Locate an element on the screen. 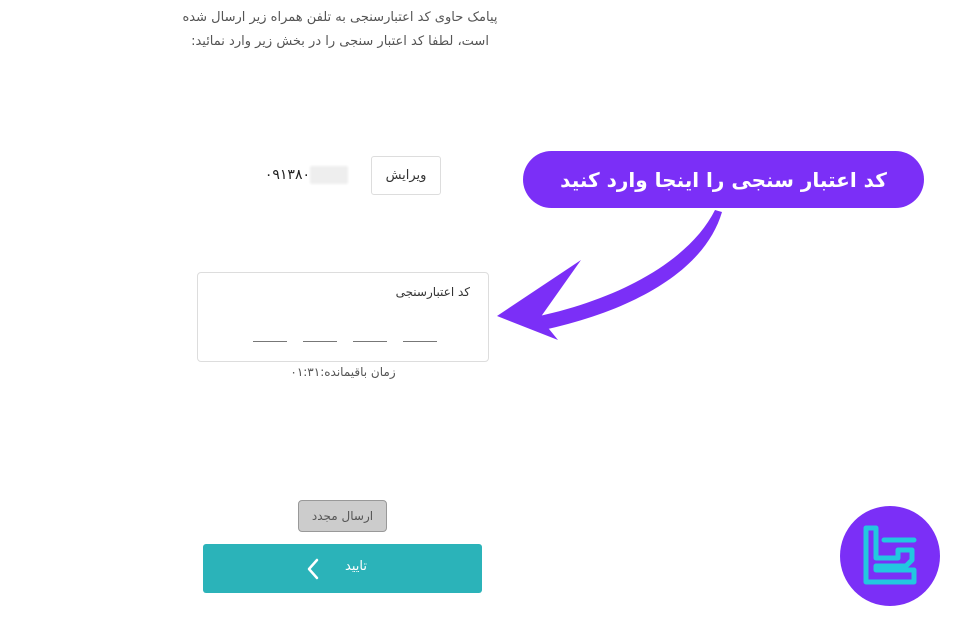  otp-label: کد اعتبارسنجی is located at coordinates (432, 292).